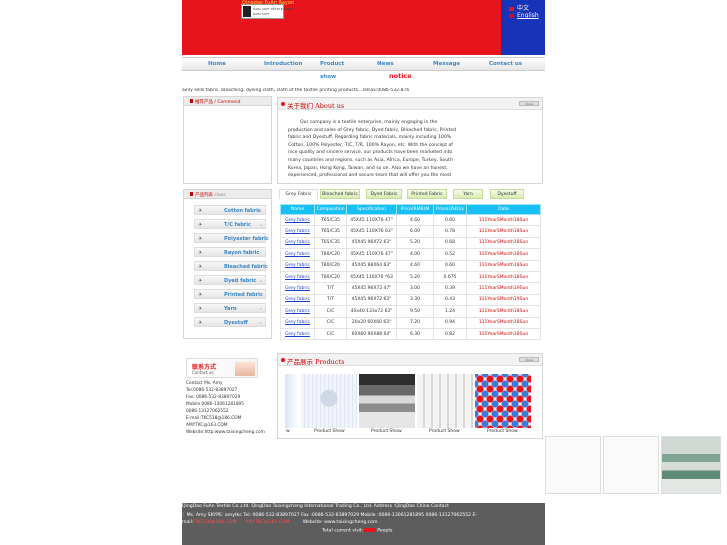 Image resolution: width=727 pixels, height=545 pixels. Describe the element at coordinates (230, 308) in the screenshot. I see `category-yarn: ✈ Yarn»` at that location.